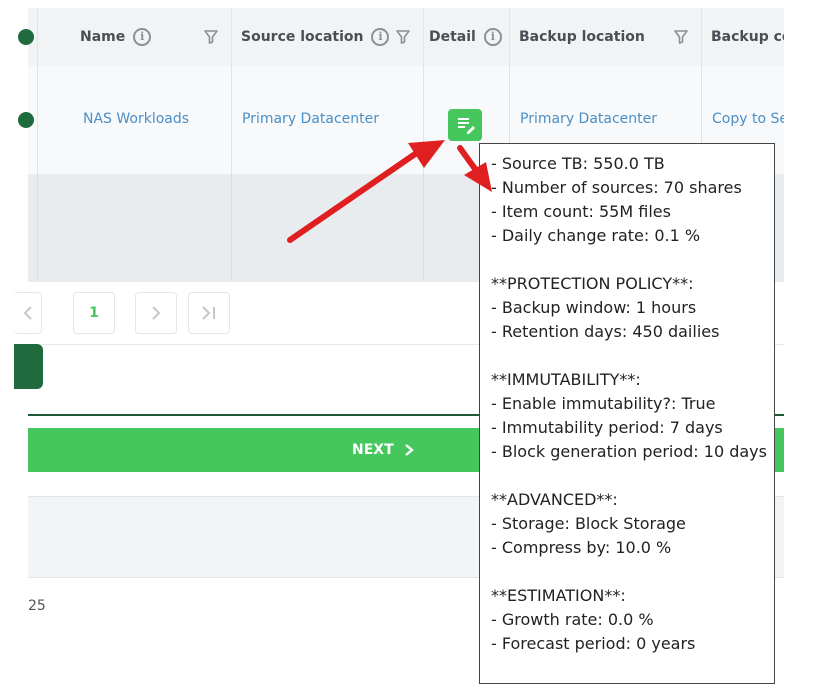 This screenshot has width=822, height=684. I want to click on column-header-label: Backup location, so click(582, 37).